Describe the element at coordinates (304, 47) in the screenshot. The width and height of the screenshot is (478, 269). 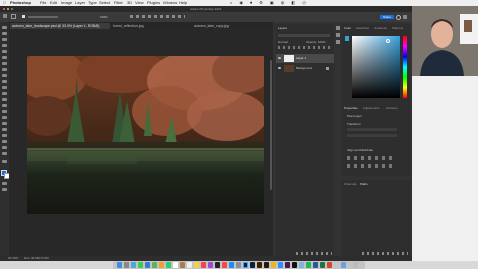
I see `lock-controls` at that location.